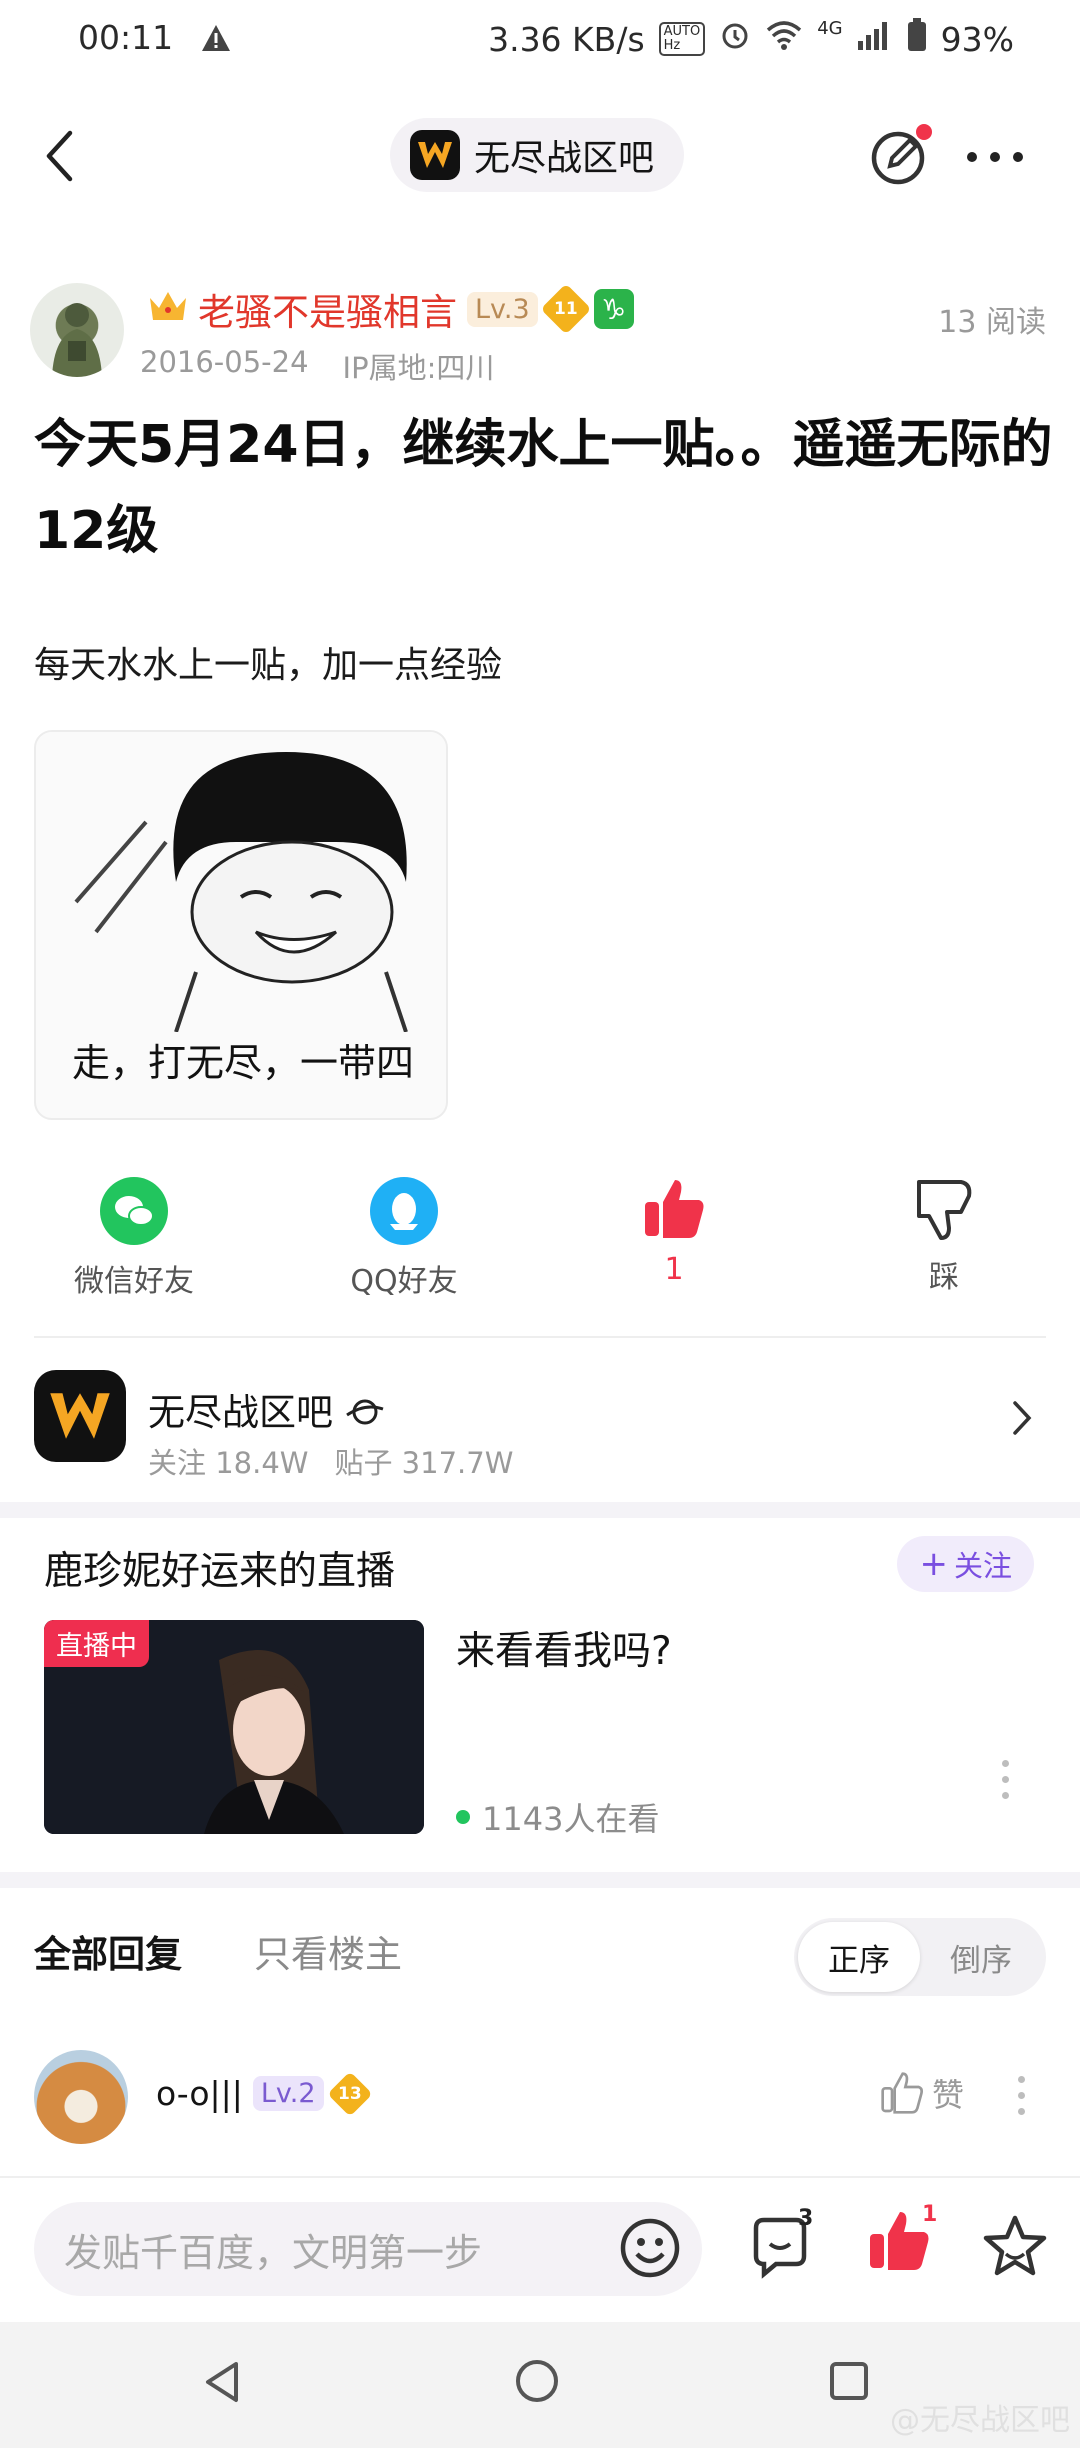 The height and width of the screenshot is (2448, 1080). Describe the element at coordinates (134, 1281) in the screenshot. I see `wechat-label: 微信好友` at that location.